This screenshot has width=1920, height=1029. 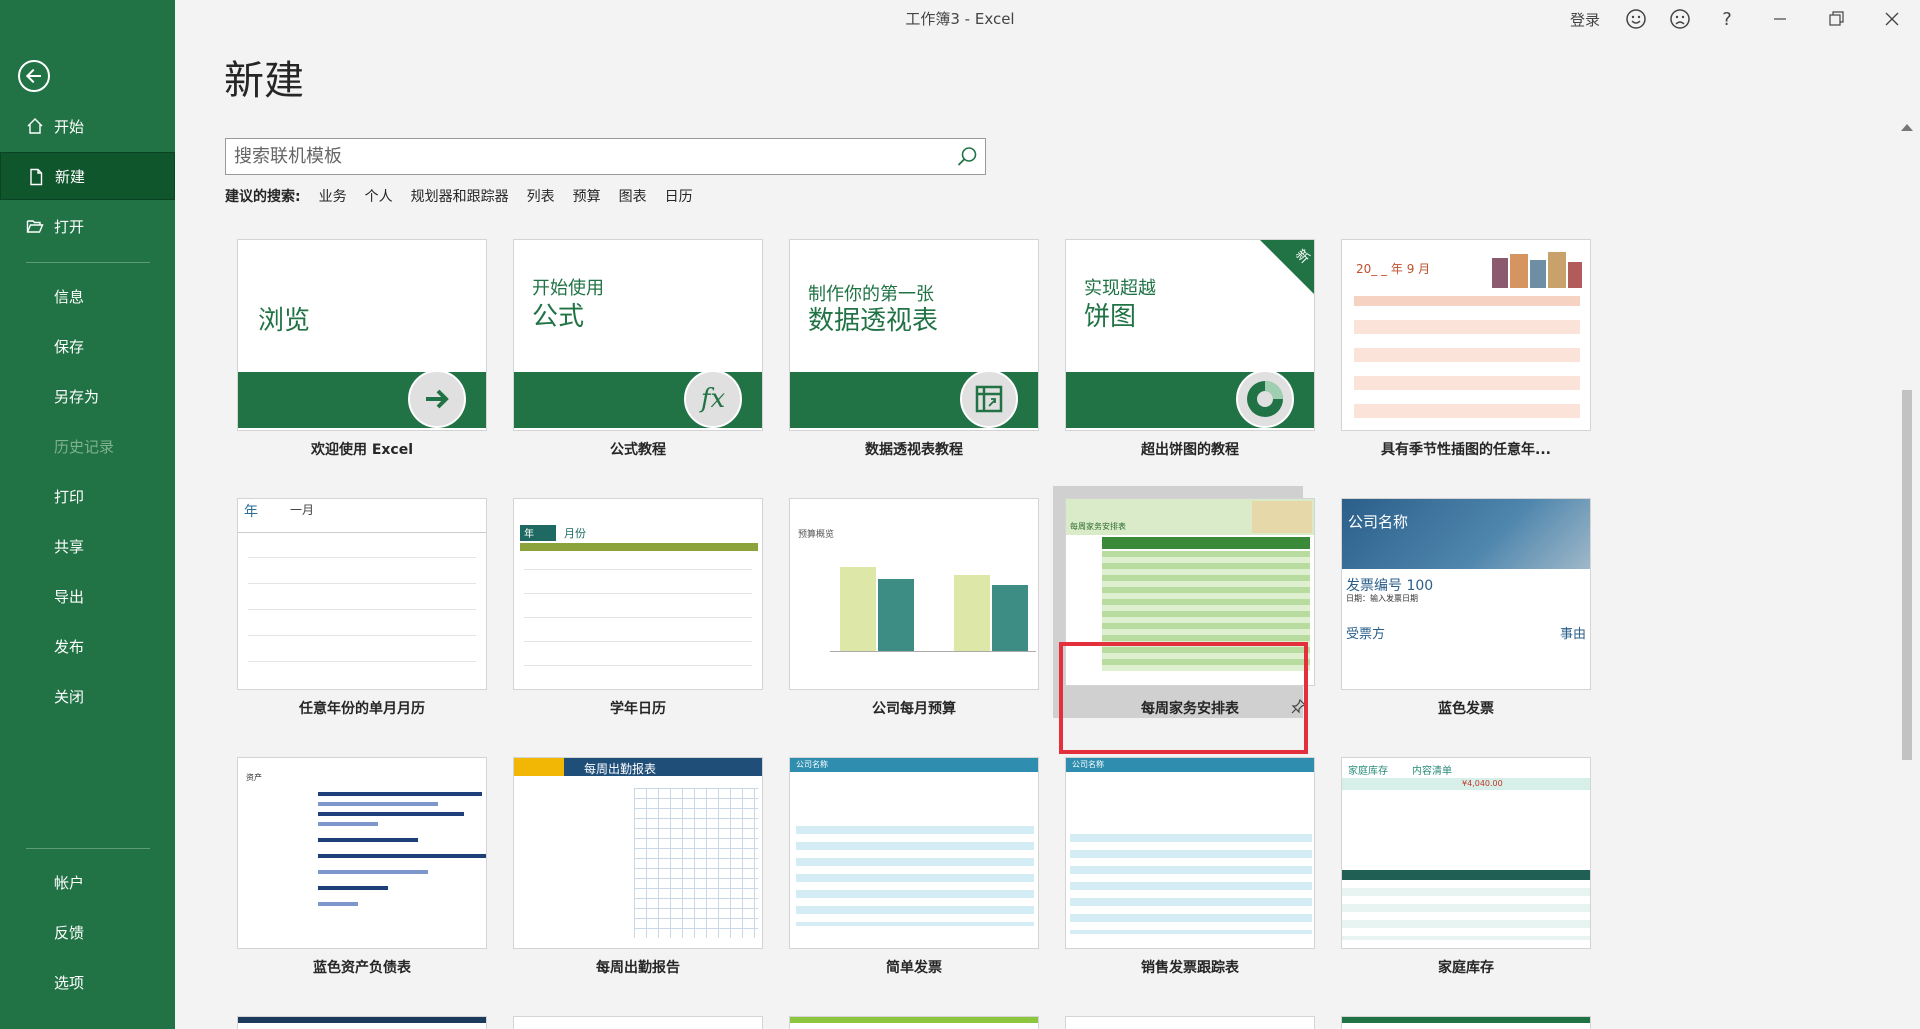 I want to click on template-weekly-attendance: 每周出勤报表 每周出勤报告, so click(x=632, y=861).